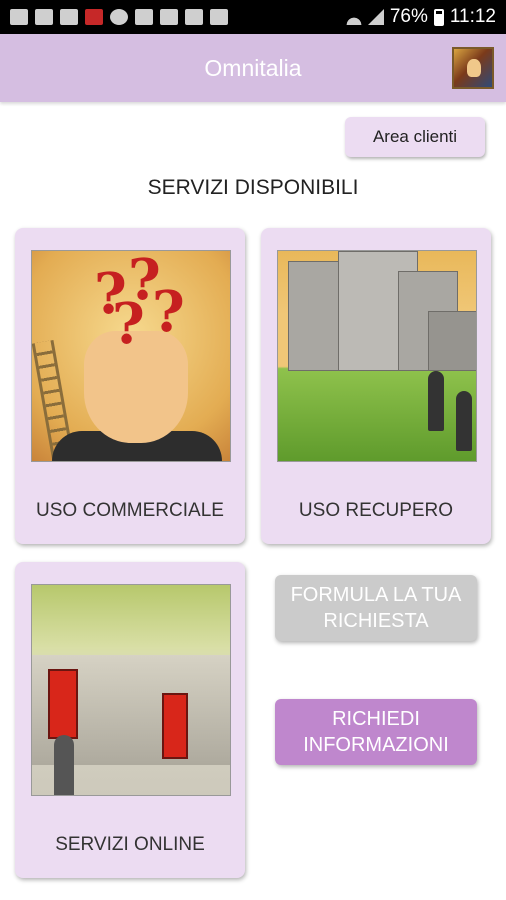 The image size is (506, 900). I want to click on app-title: Omnitalia, so click(253, 67).